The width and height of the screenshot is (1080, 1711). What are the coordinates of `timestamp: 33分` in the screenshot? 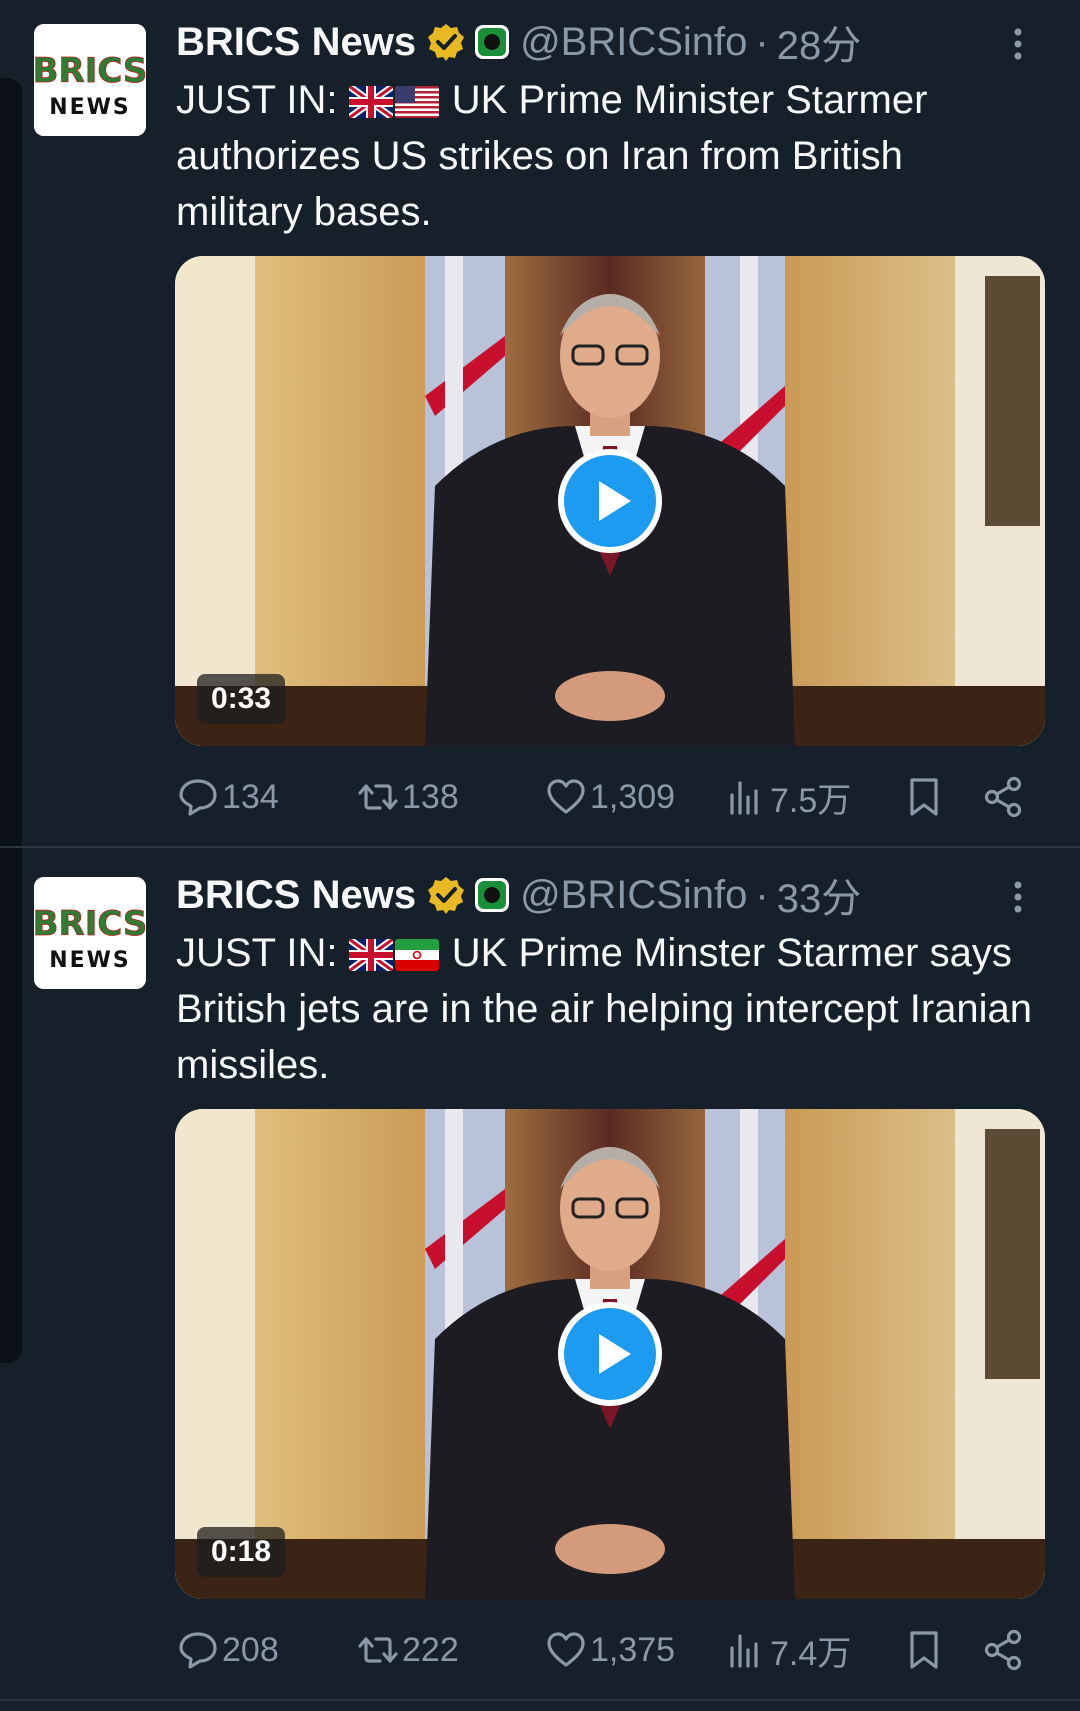 It's located at (819, 895).